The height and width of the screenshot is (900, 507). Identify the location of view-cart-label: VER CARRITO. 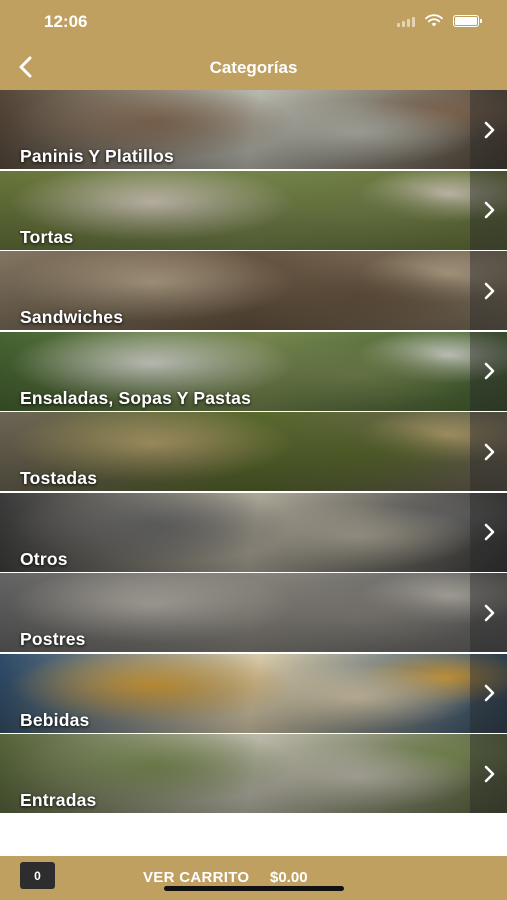
(196, 877).